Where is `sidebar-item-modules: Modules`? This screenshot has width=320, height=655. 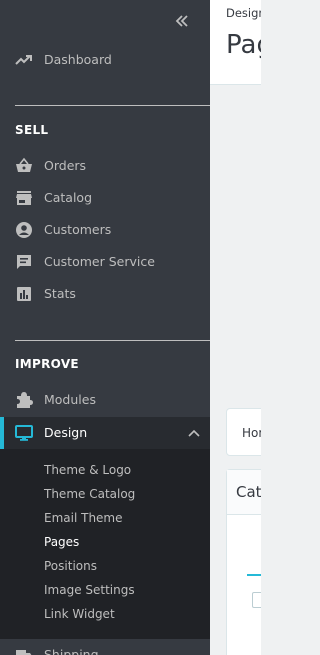
sidebar-item-modules: Modules is located at coordinates (105, 400).